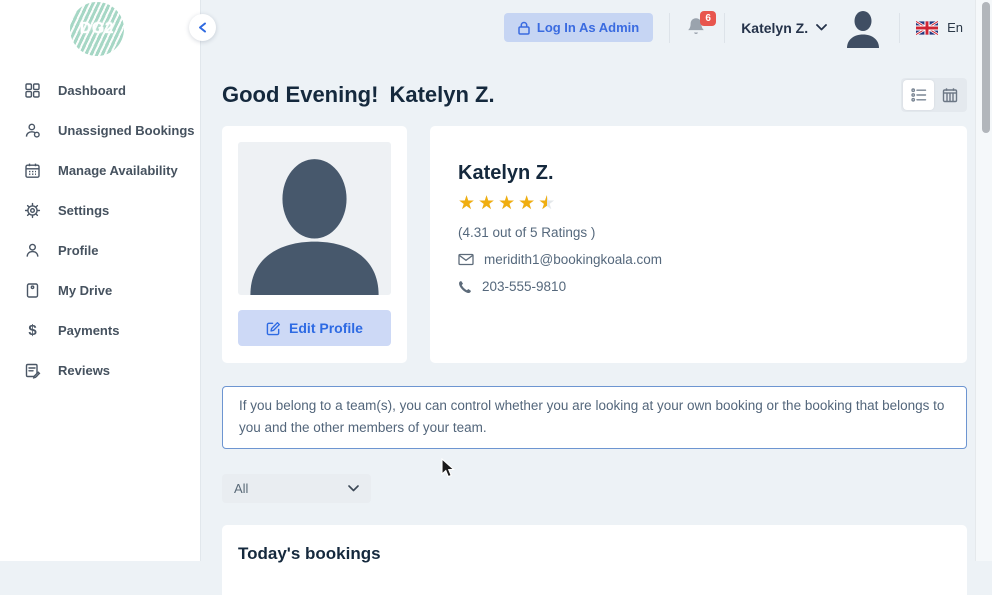  I want to click on sidebar-item-label: Settings, so click(84, 210).